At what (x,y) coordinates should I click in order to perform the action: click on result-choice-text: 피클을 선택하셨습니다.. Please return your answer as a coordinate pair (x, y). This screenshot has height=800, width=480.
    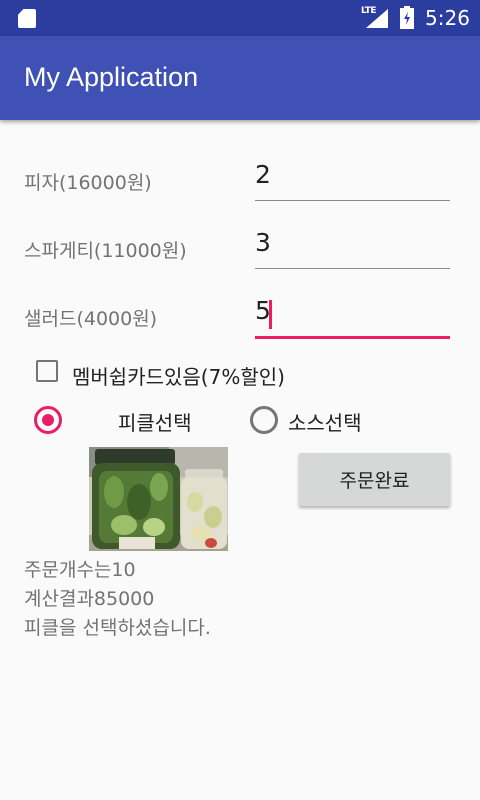
    Looking at the image, I should click on (117, 628).